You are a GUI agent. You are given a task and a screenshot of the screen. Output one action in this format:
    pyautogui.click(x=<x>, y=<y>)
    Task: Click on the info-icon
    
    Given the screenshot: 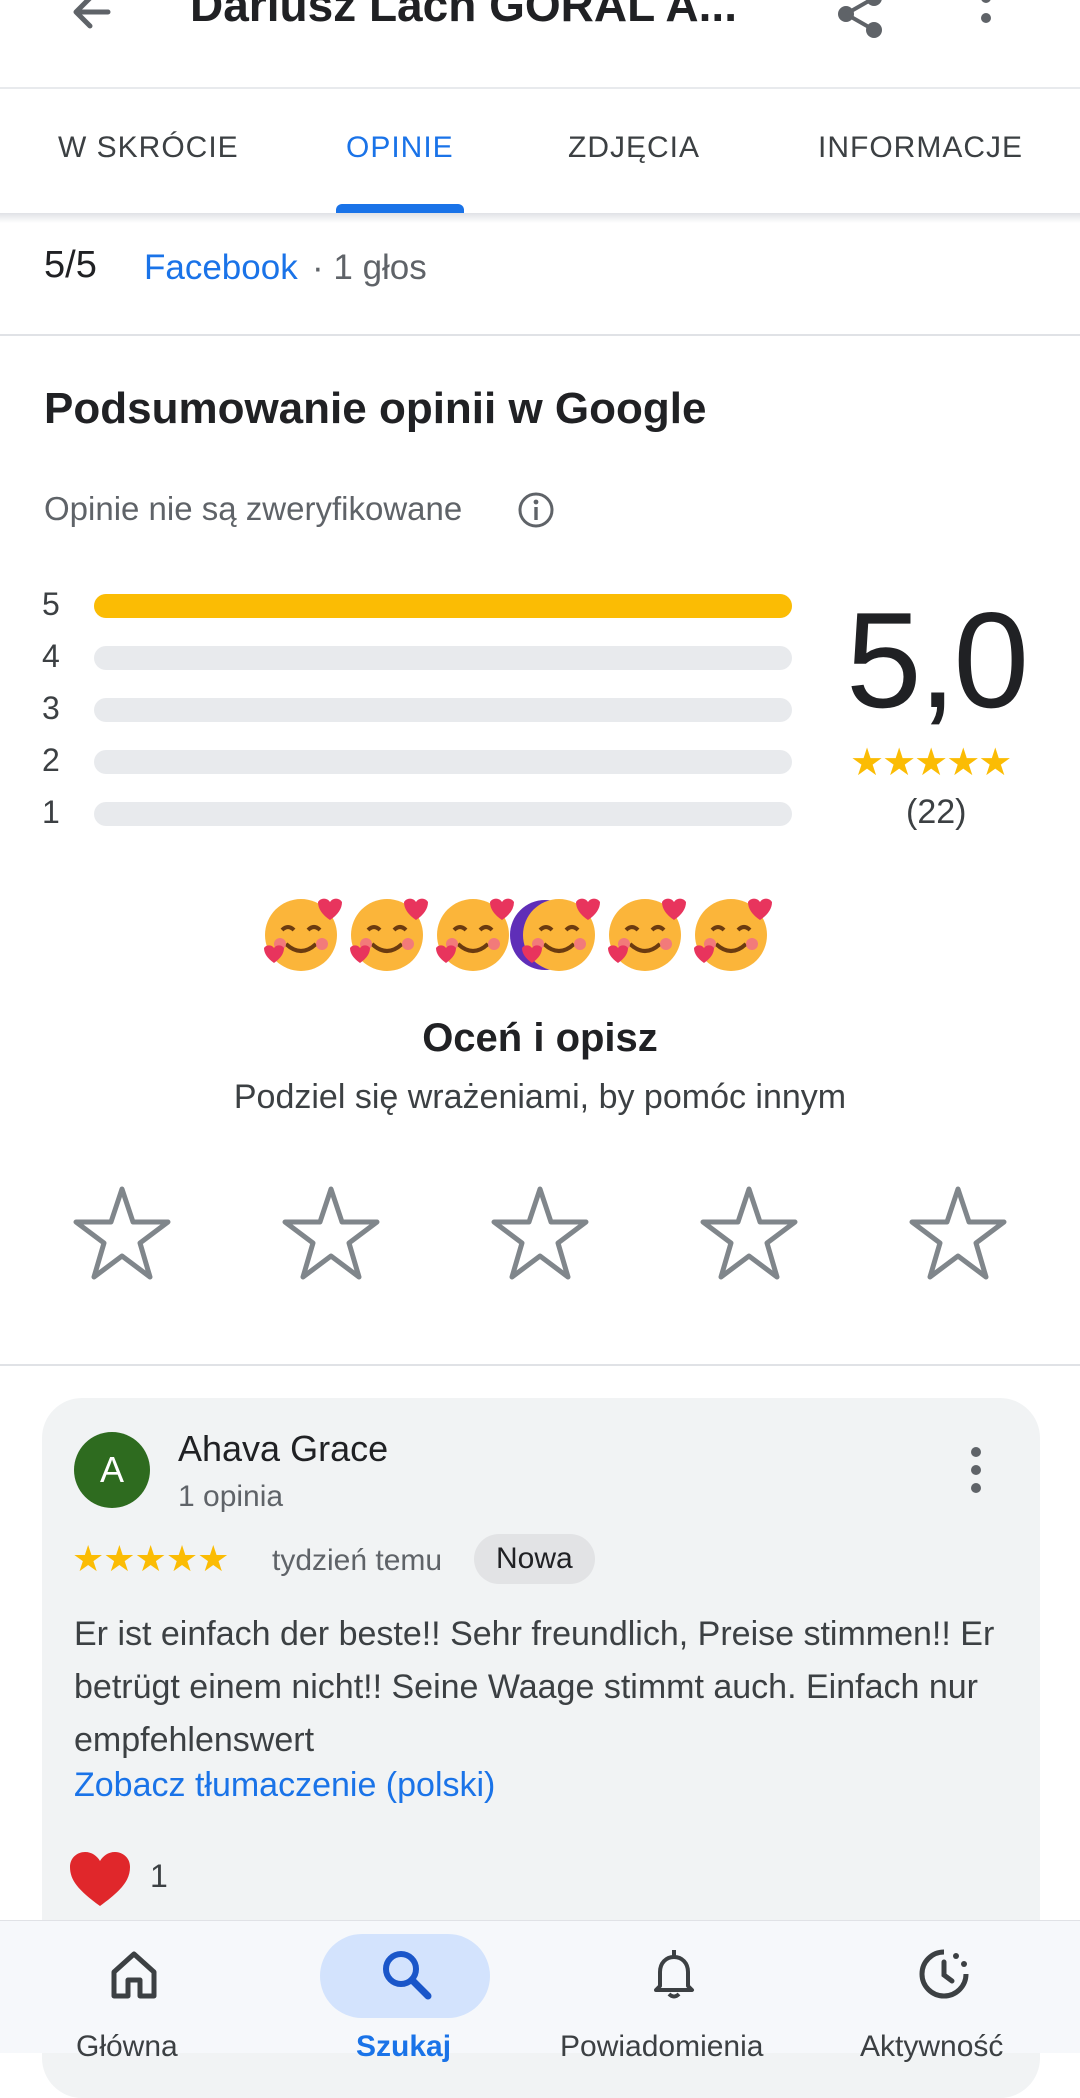 What is the action you would take?
    pyautogui.click(x=536, y=510)
    